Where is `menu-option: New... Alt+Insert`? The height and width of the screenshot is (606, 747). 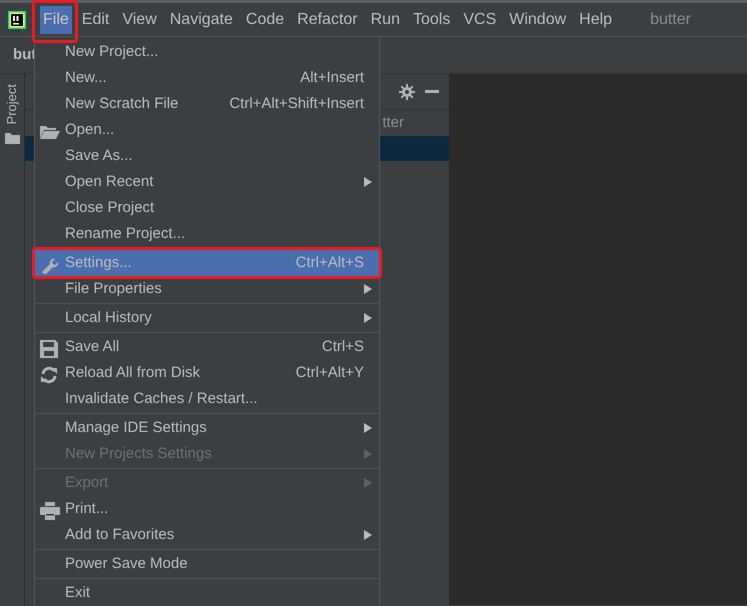
menu-option: New... Alt+Insert is located at coordinates (207, 78).